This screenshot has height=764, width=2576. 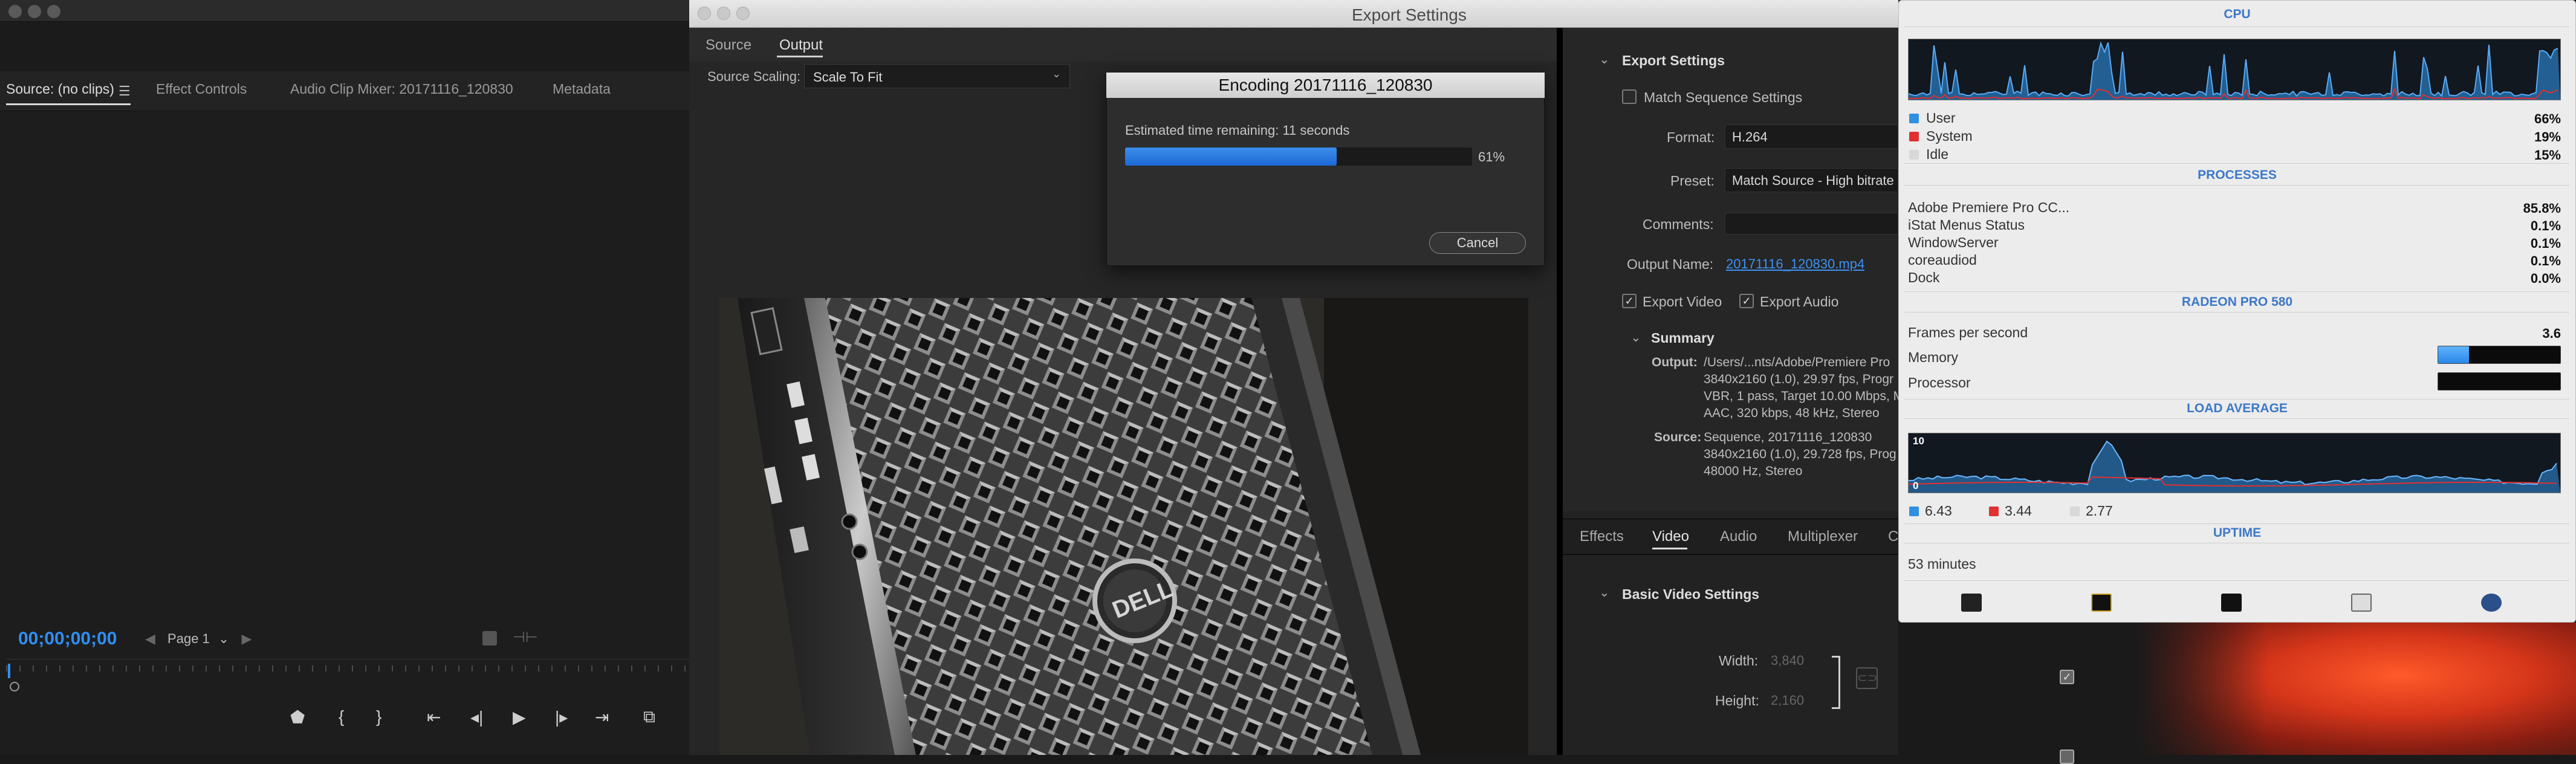 What do you see at coordinates (801, 45) in the screenshot?
I see `tab-output: Output` at bounding box center [801, 45].